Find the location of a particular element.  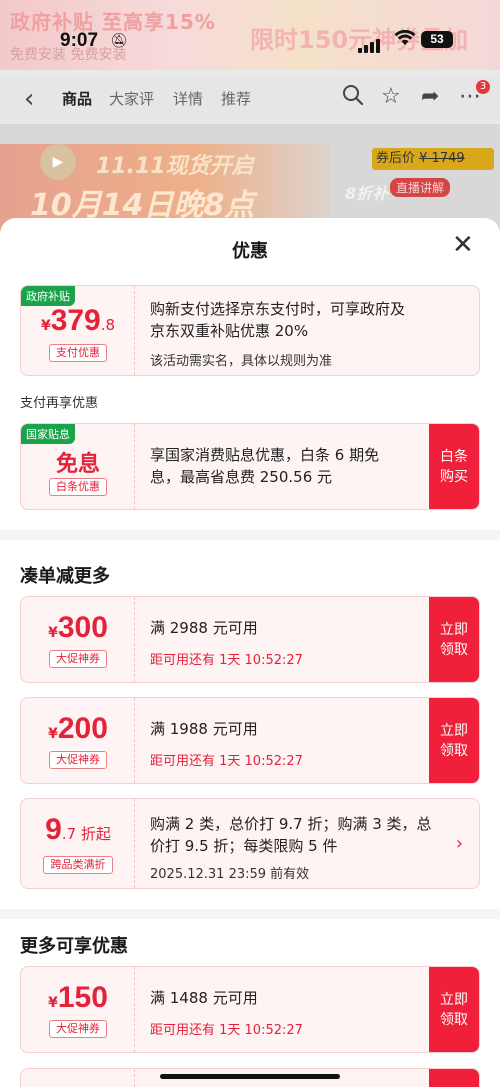

interest-word: 免息 is located at coordinates (77, 464).